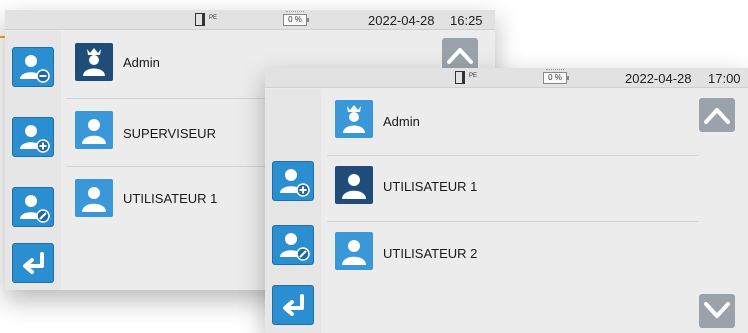 Image resolution: width=748 pixels, height=333 pixels. I want to click on scroll-down-button, so click(717, 311).